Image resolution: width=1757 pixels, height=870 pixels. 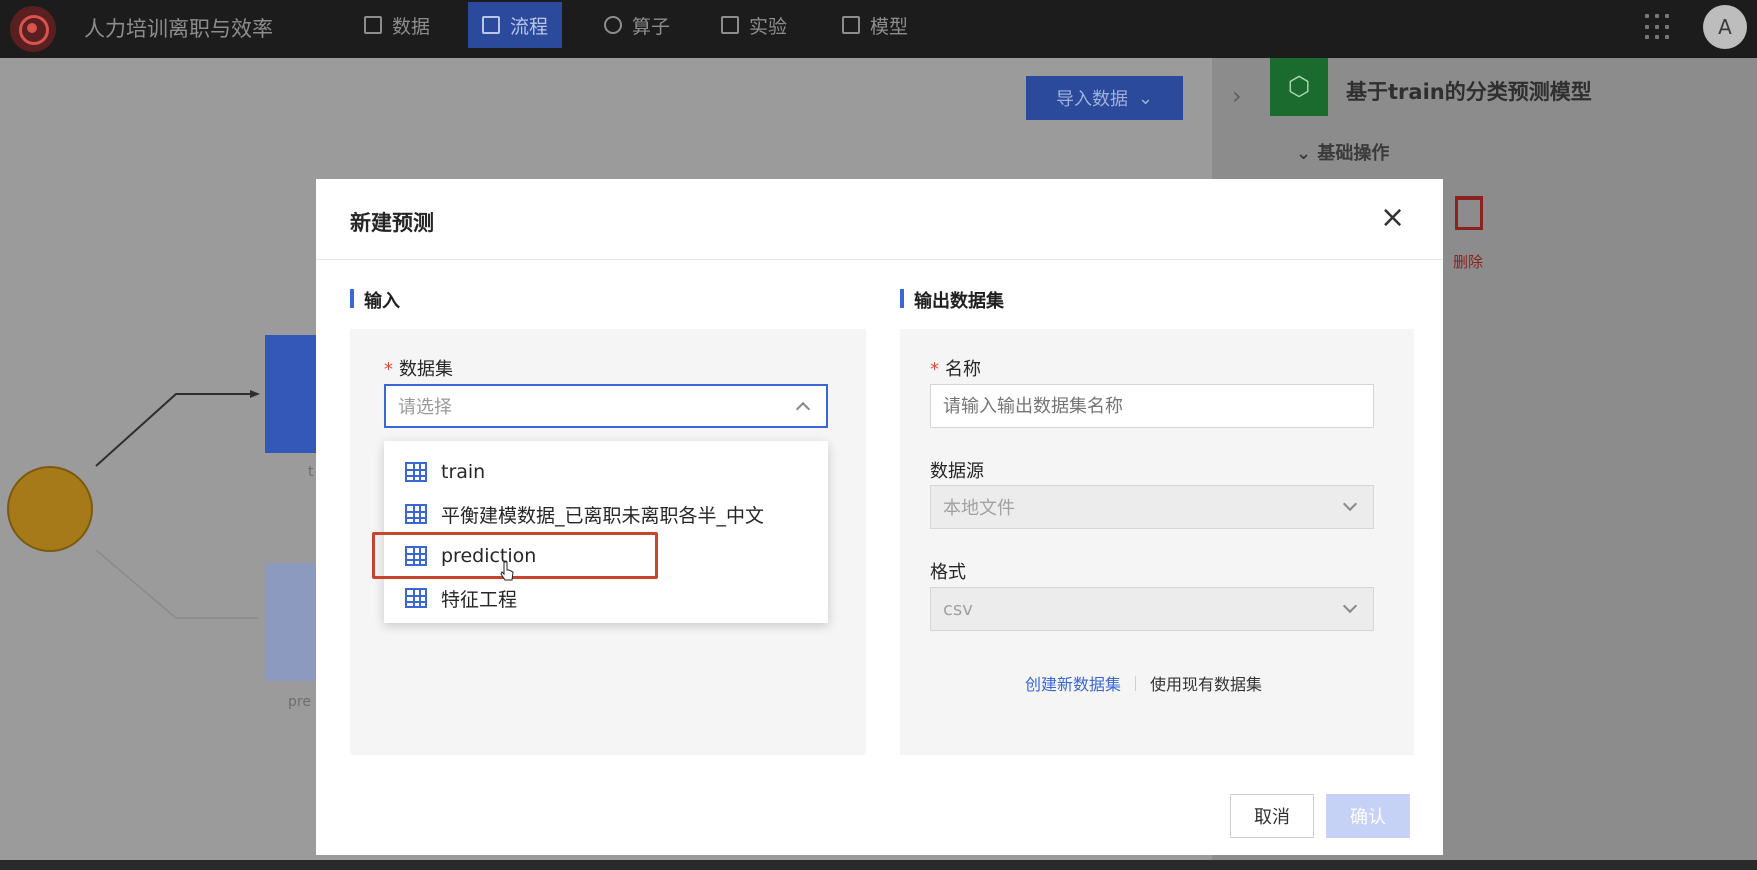 I want to click on nav-tab-data: 数据, so click(x=397, y=25).